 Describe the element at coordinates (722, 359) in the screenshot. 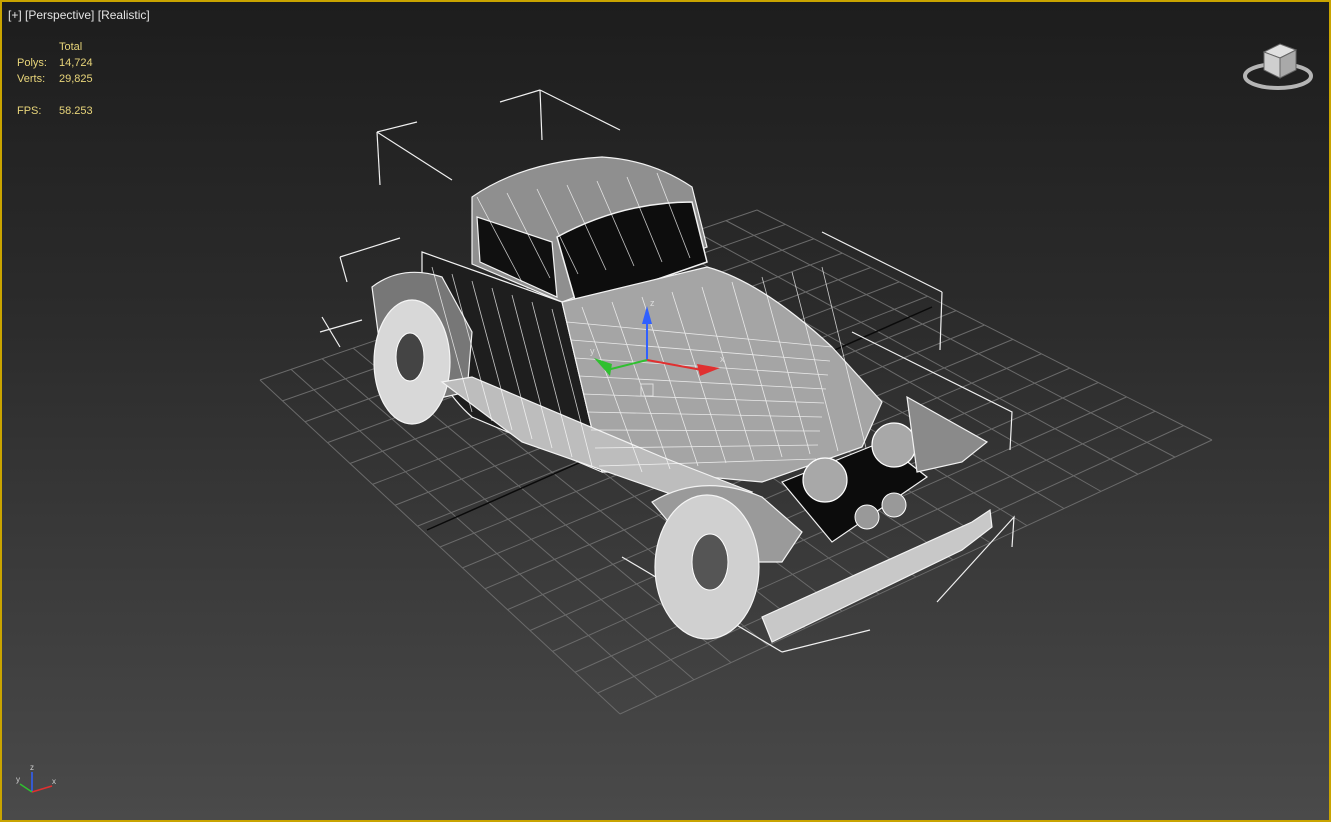

I see `svg-text: x` at that location.